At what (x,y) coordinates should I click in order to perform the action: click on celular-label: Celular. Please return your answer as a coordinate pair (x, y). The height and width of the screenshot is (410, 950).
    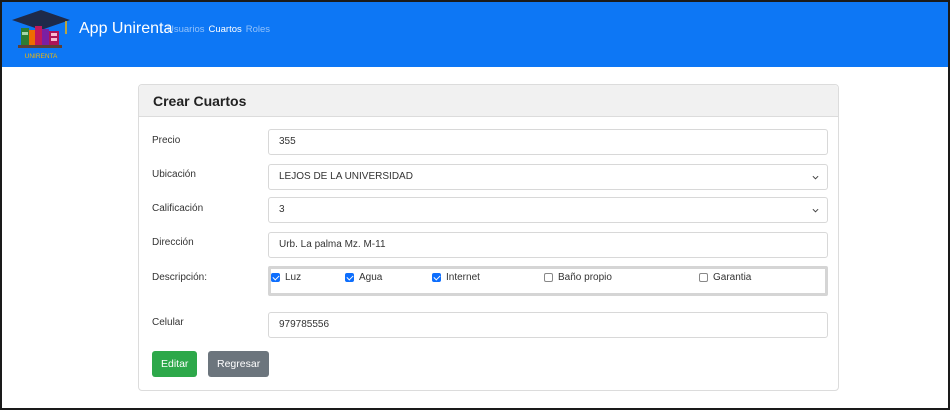
    Looking at the image, I should click on (168, 322).